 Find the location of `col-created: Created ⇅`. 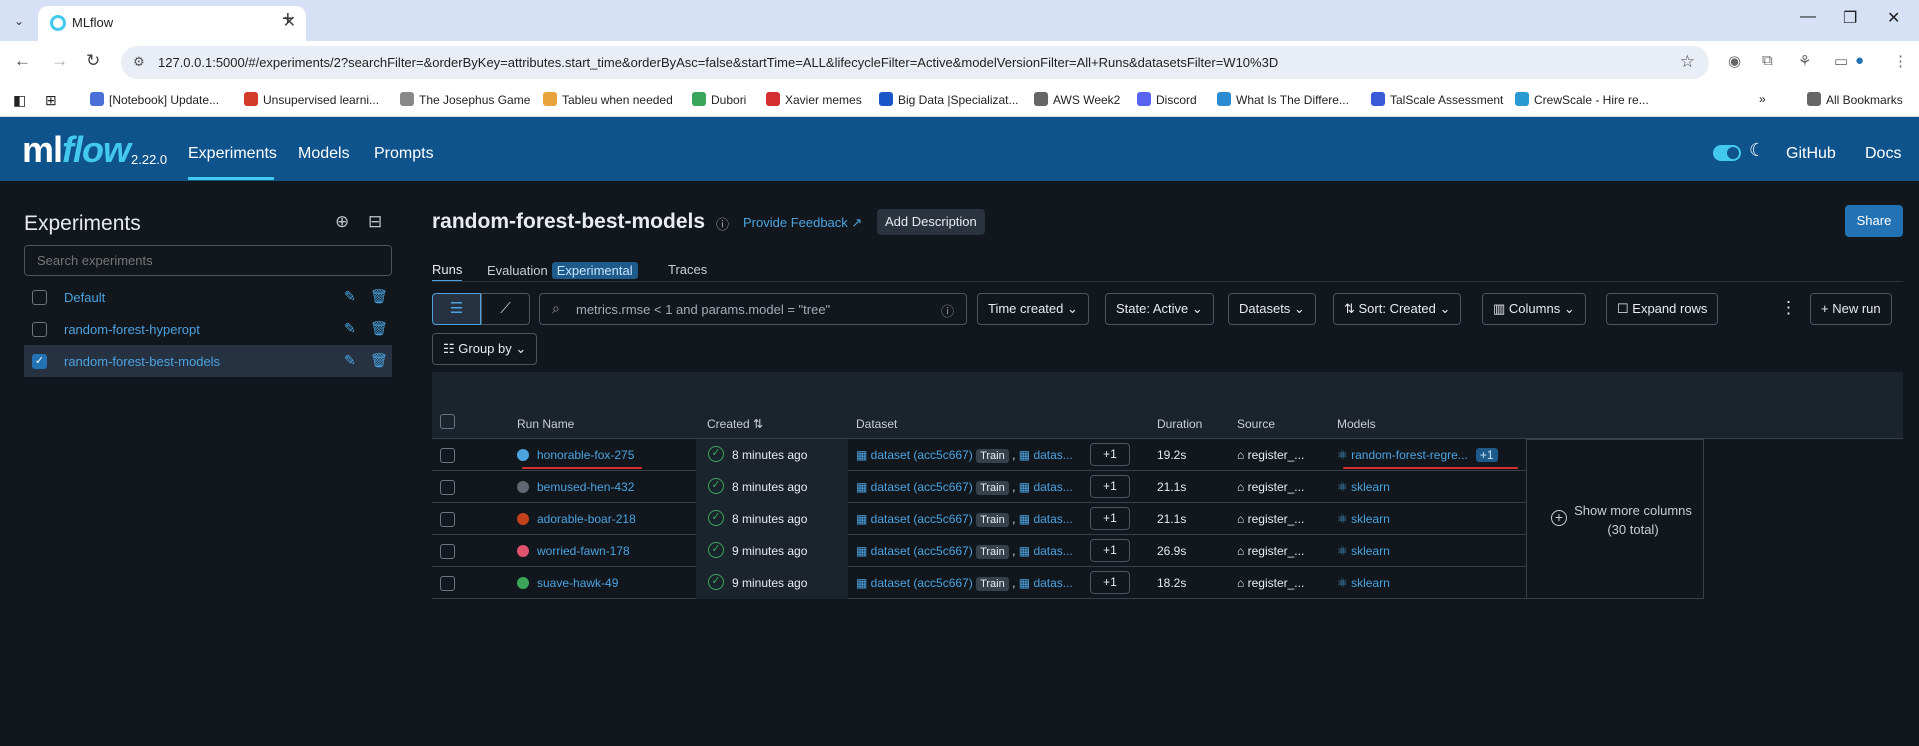

col-created: Created ⇅ is located at coordinates (735, 424).